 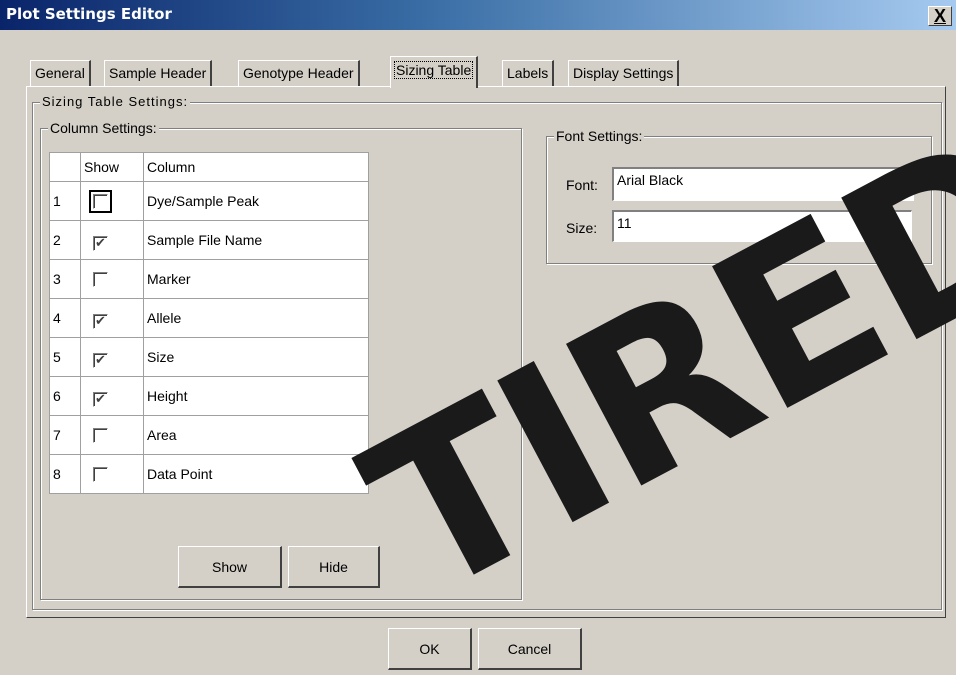 I want to click on close-icon: X, so click(x=939, y=16).